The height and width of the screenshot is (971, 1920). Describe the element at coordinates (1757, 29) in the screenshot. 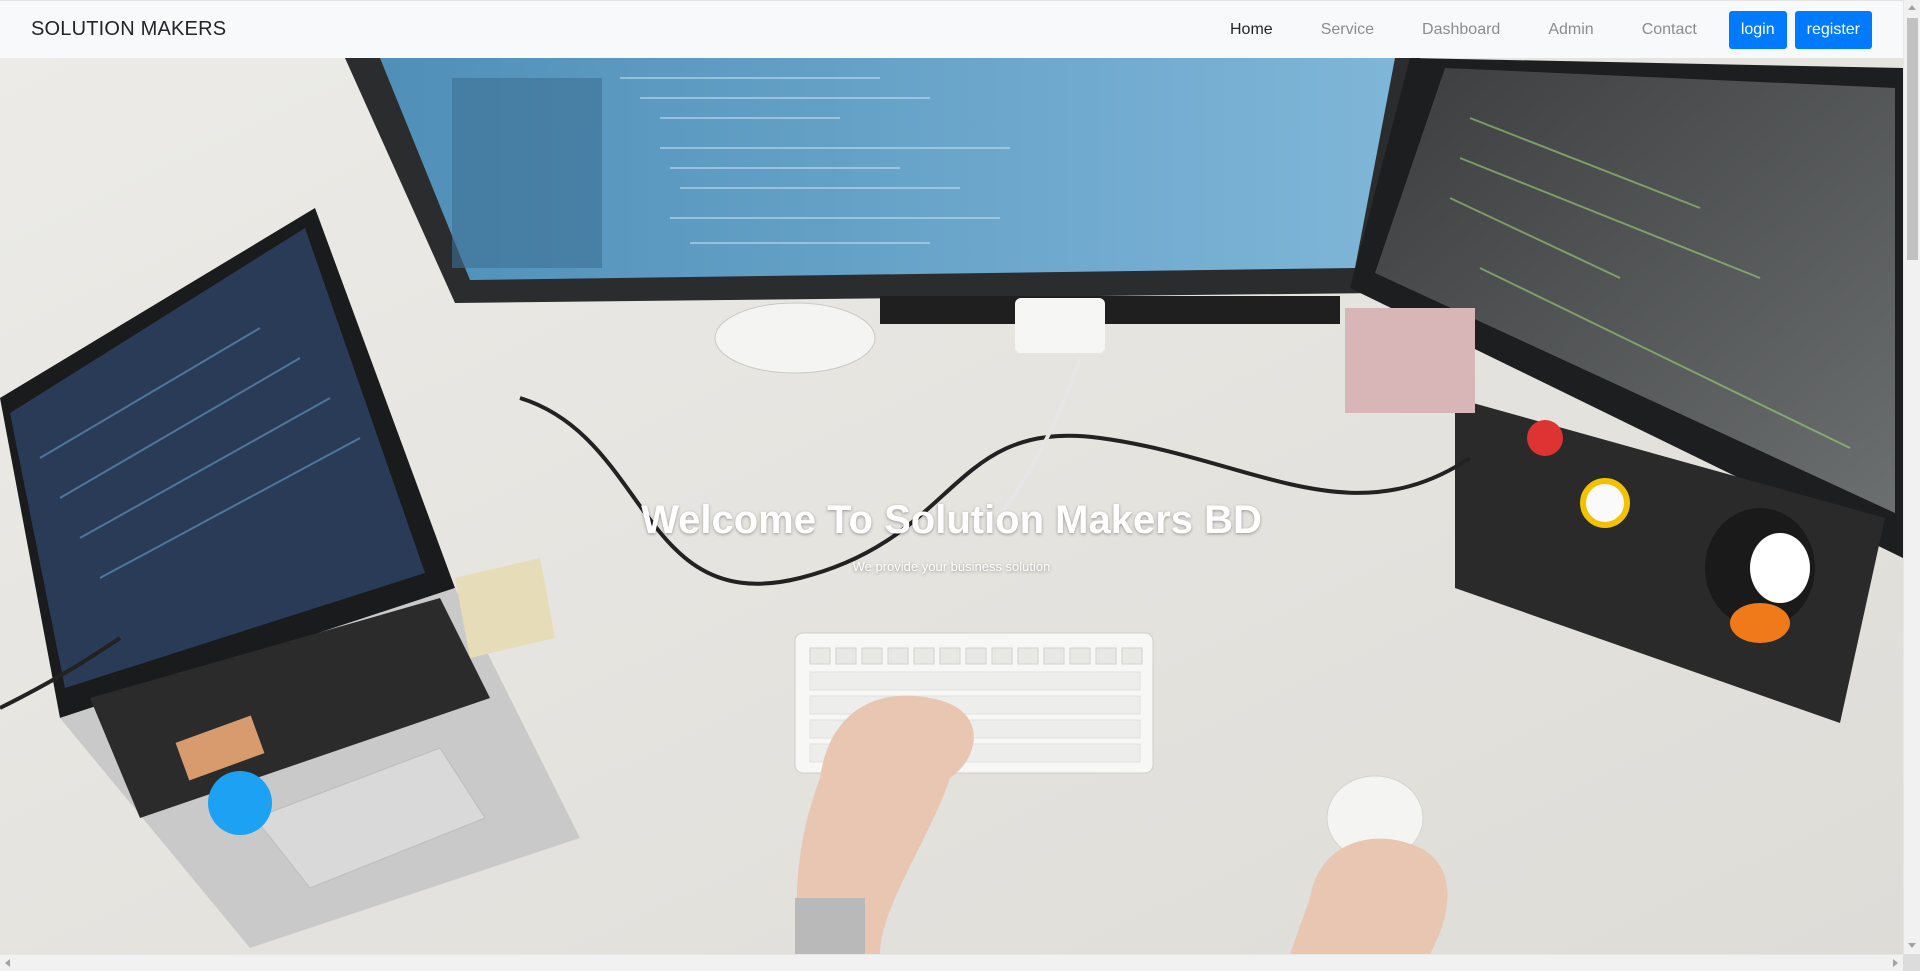

I see `login-button: login` at that location.